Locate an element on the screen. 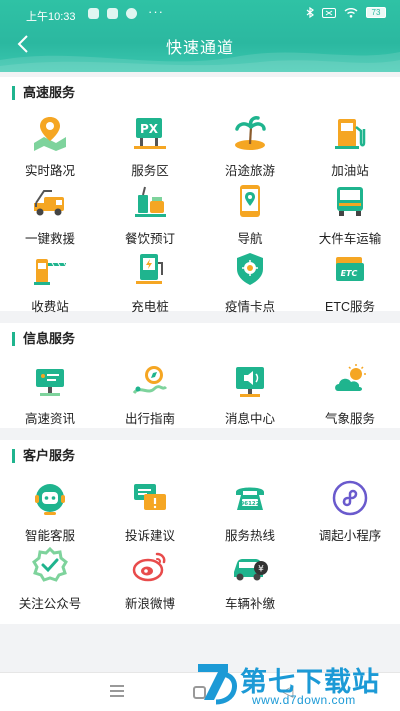 The height and width of the screenshot is (711, 400). car-payment-icon: ¥ is located at coordinates (251, 570).